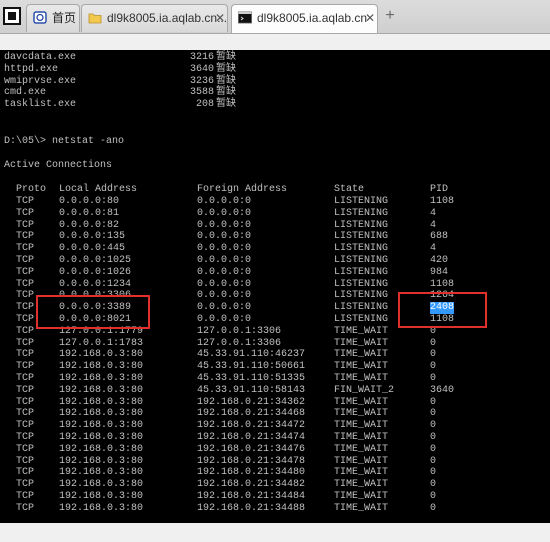 The height and width of the screenshot is (542, 550). I want to click on column-header: PID, so click(439, 189).